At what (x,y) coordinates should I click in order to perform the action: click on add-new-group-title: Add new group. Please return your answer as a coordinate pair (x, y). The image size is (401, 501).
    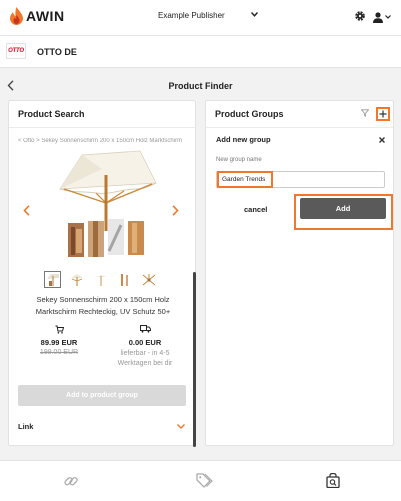
    Looking at the image, I should click on (243, 139).